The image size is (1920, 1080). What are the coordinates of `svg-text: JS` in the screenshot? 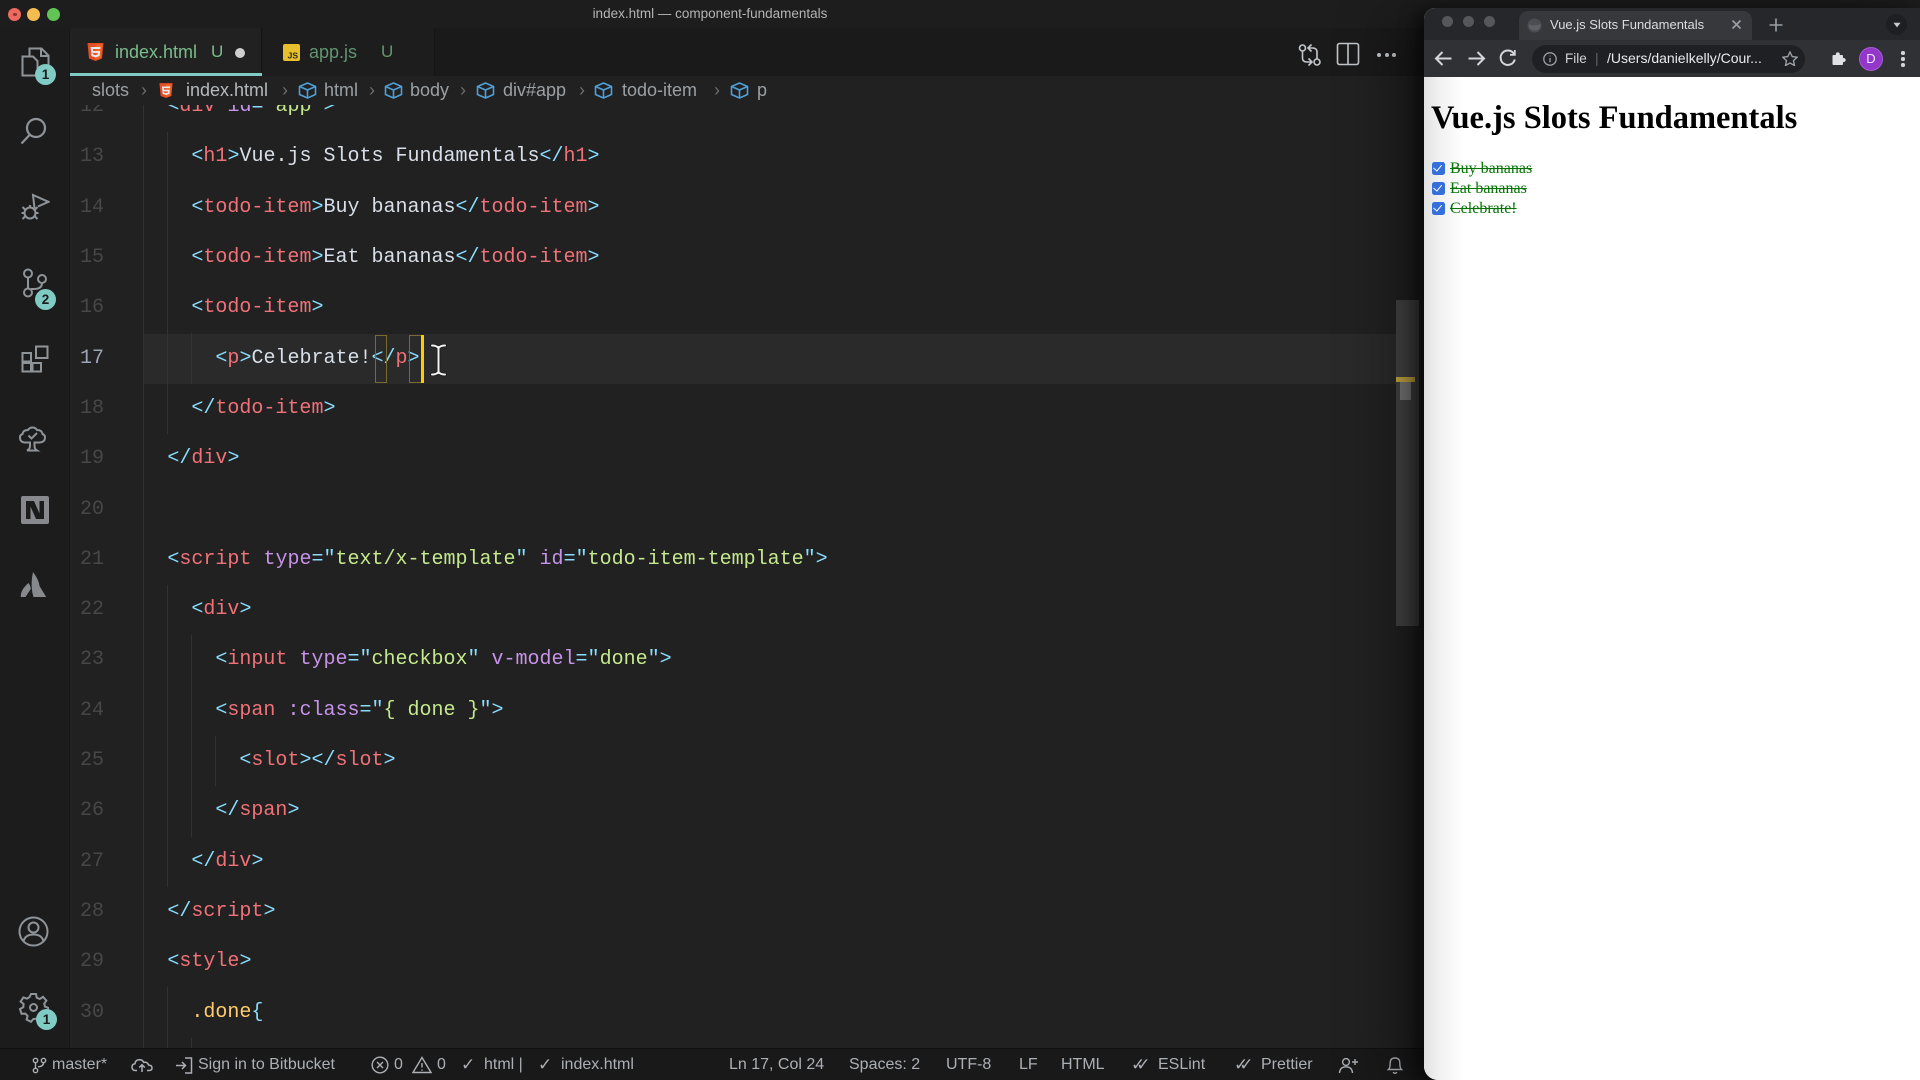 It's located at (293, 56).